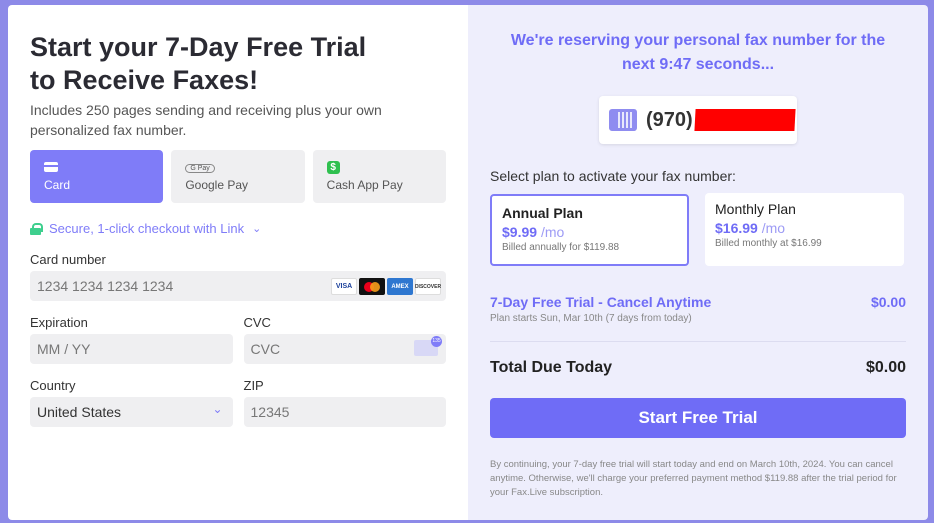  I want to click on price-value: $16.99, so click(736, 228).